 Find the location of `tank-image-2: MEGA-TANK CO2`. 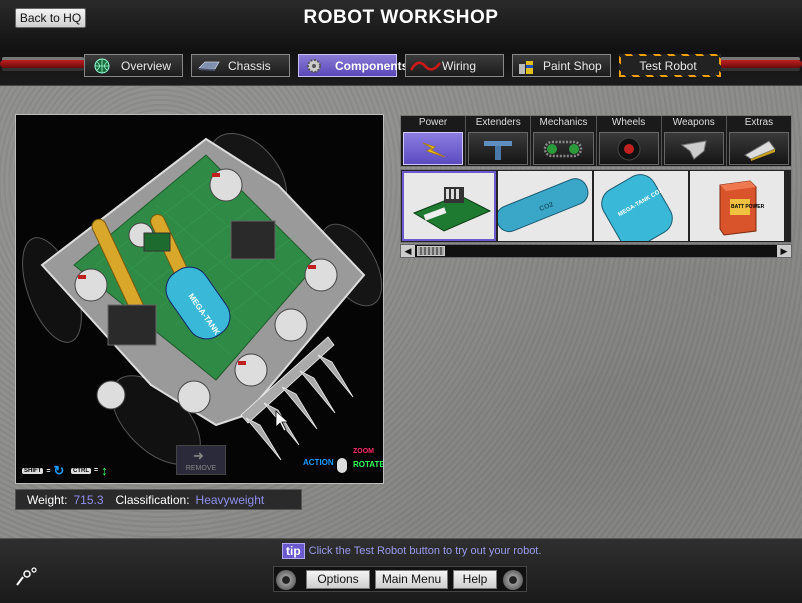

tank-image-2: MEGA-TANK CO2 is located at coordinates (637, 207).